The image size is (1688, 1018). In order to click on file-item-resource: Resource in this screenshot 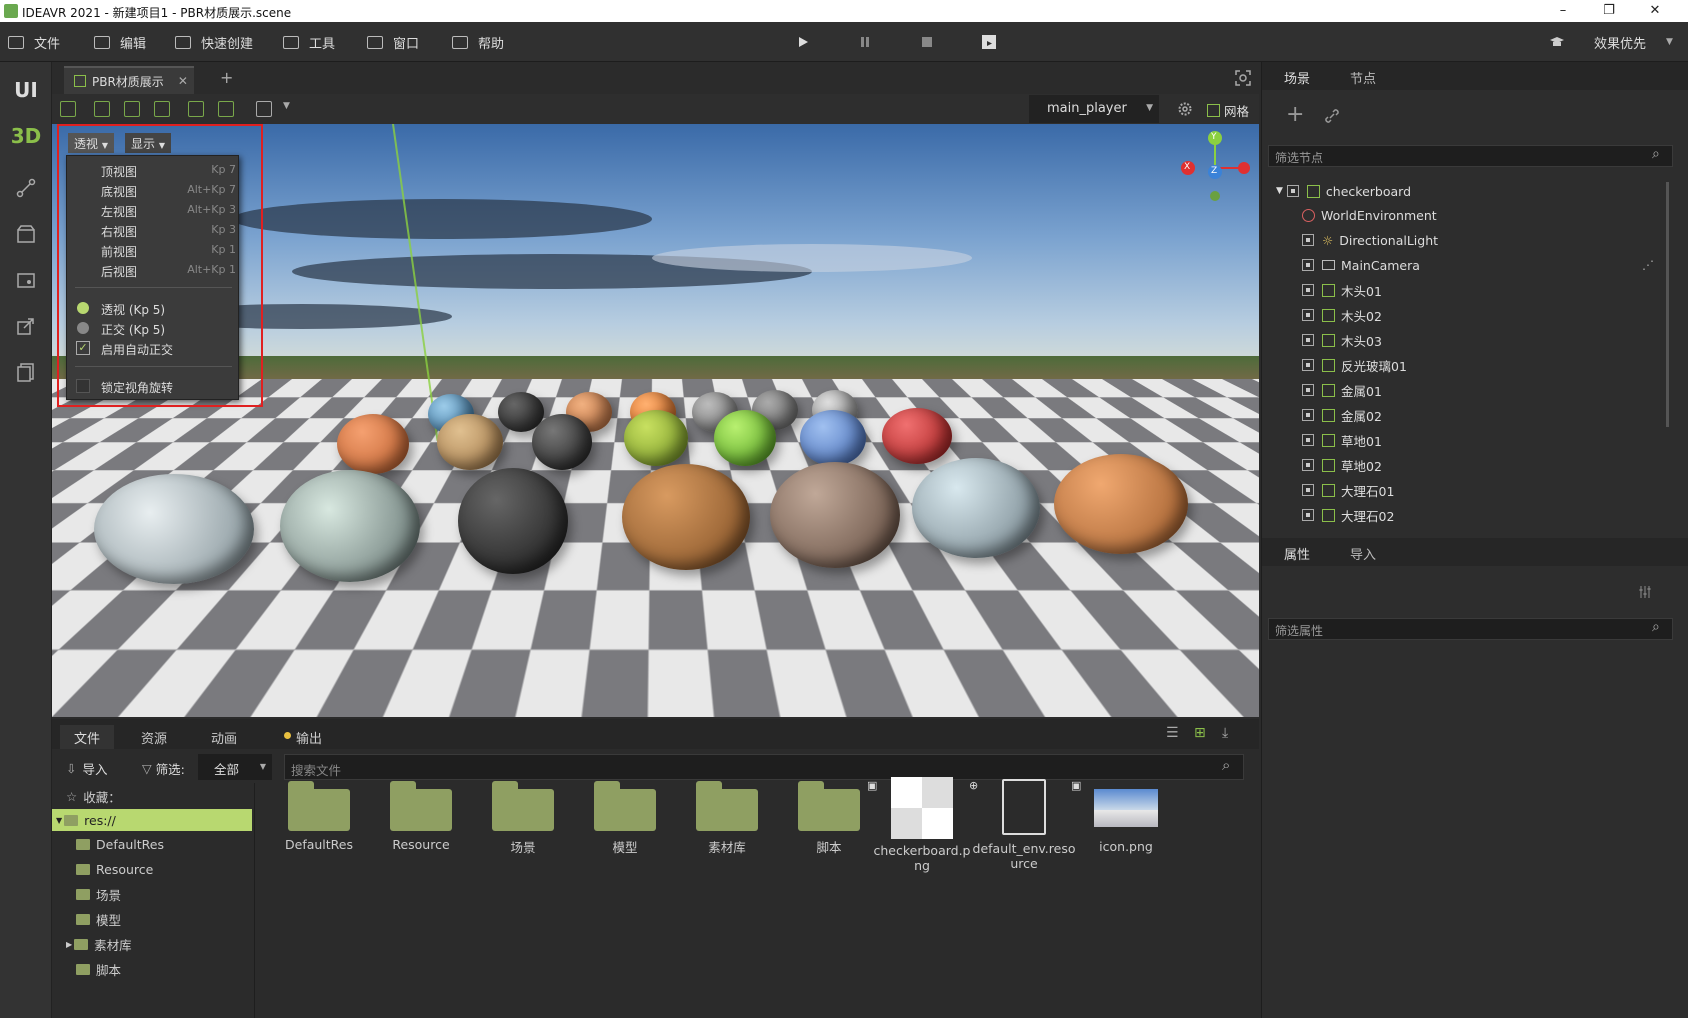, I will do `click(421, 815)`.